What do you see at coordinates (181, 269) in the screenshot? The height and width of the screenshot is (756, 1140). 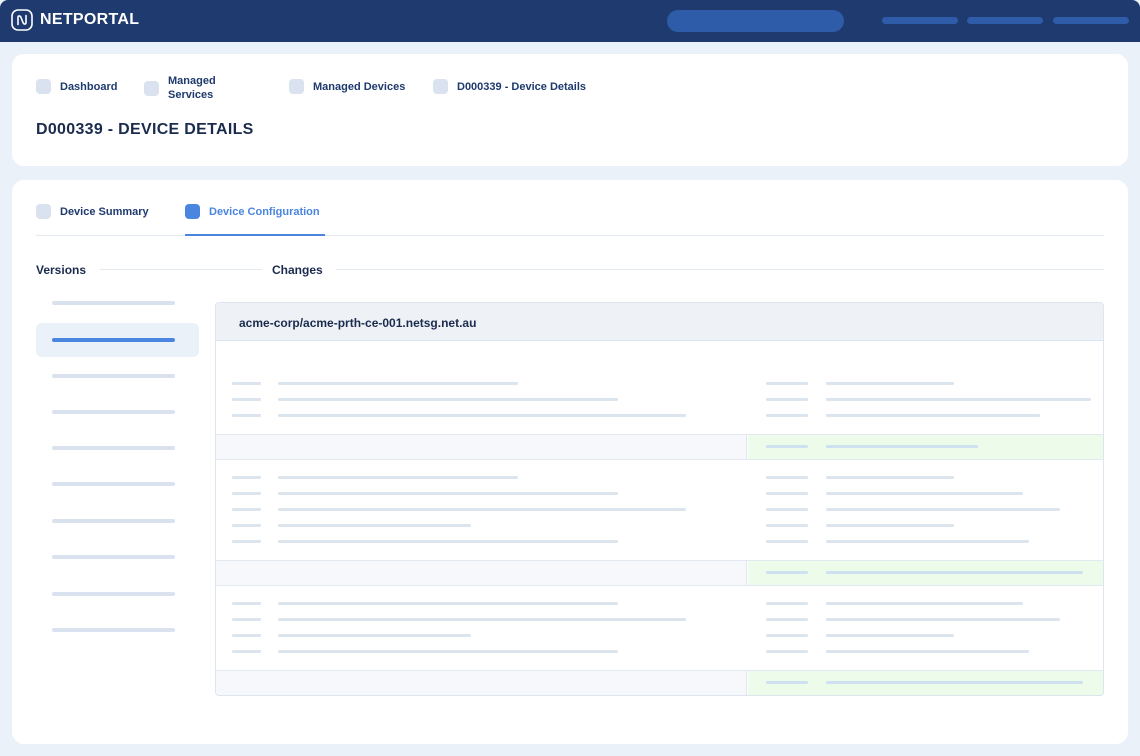 I see `divider` at bounding box center [181, 269].